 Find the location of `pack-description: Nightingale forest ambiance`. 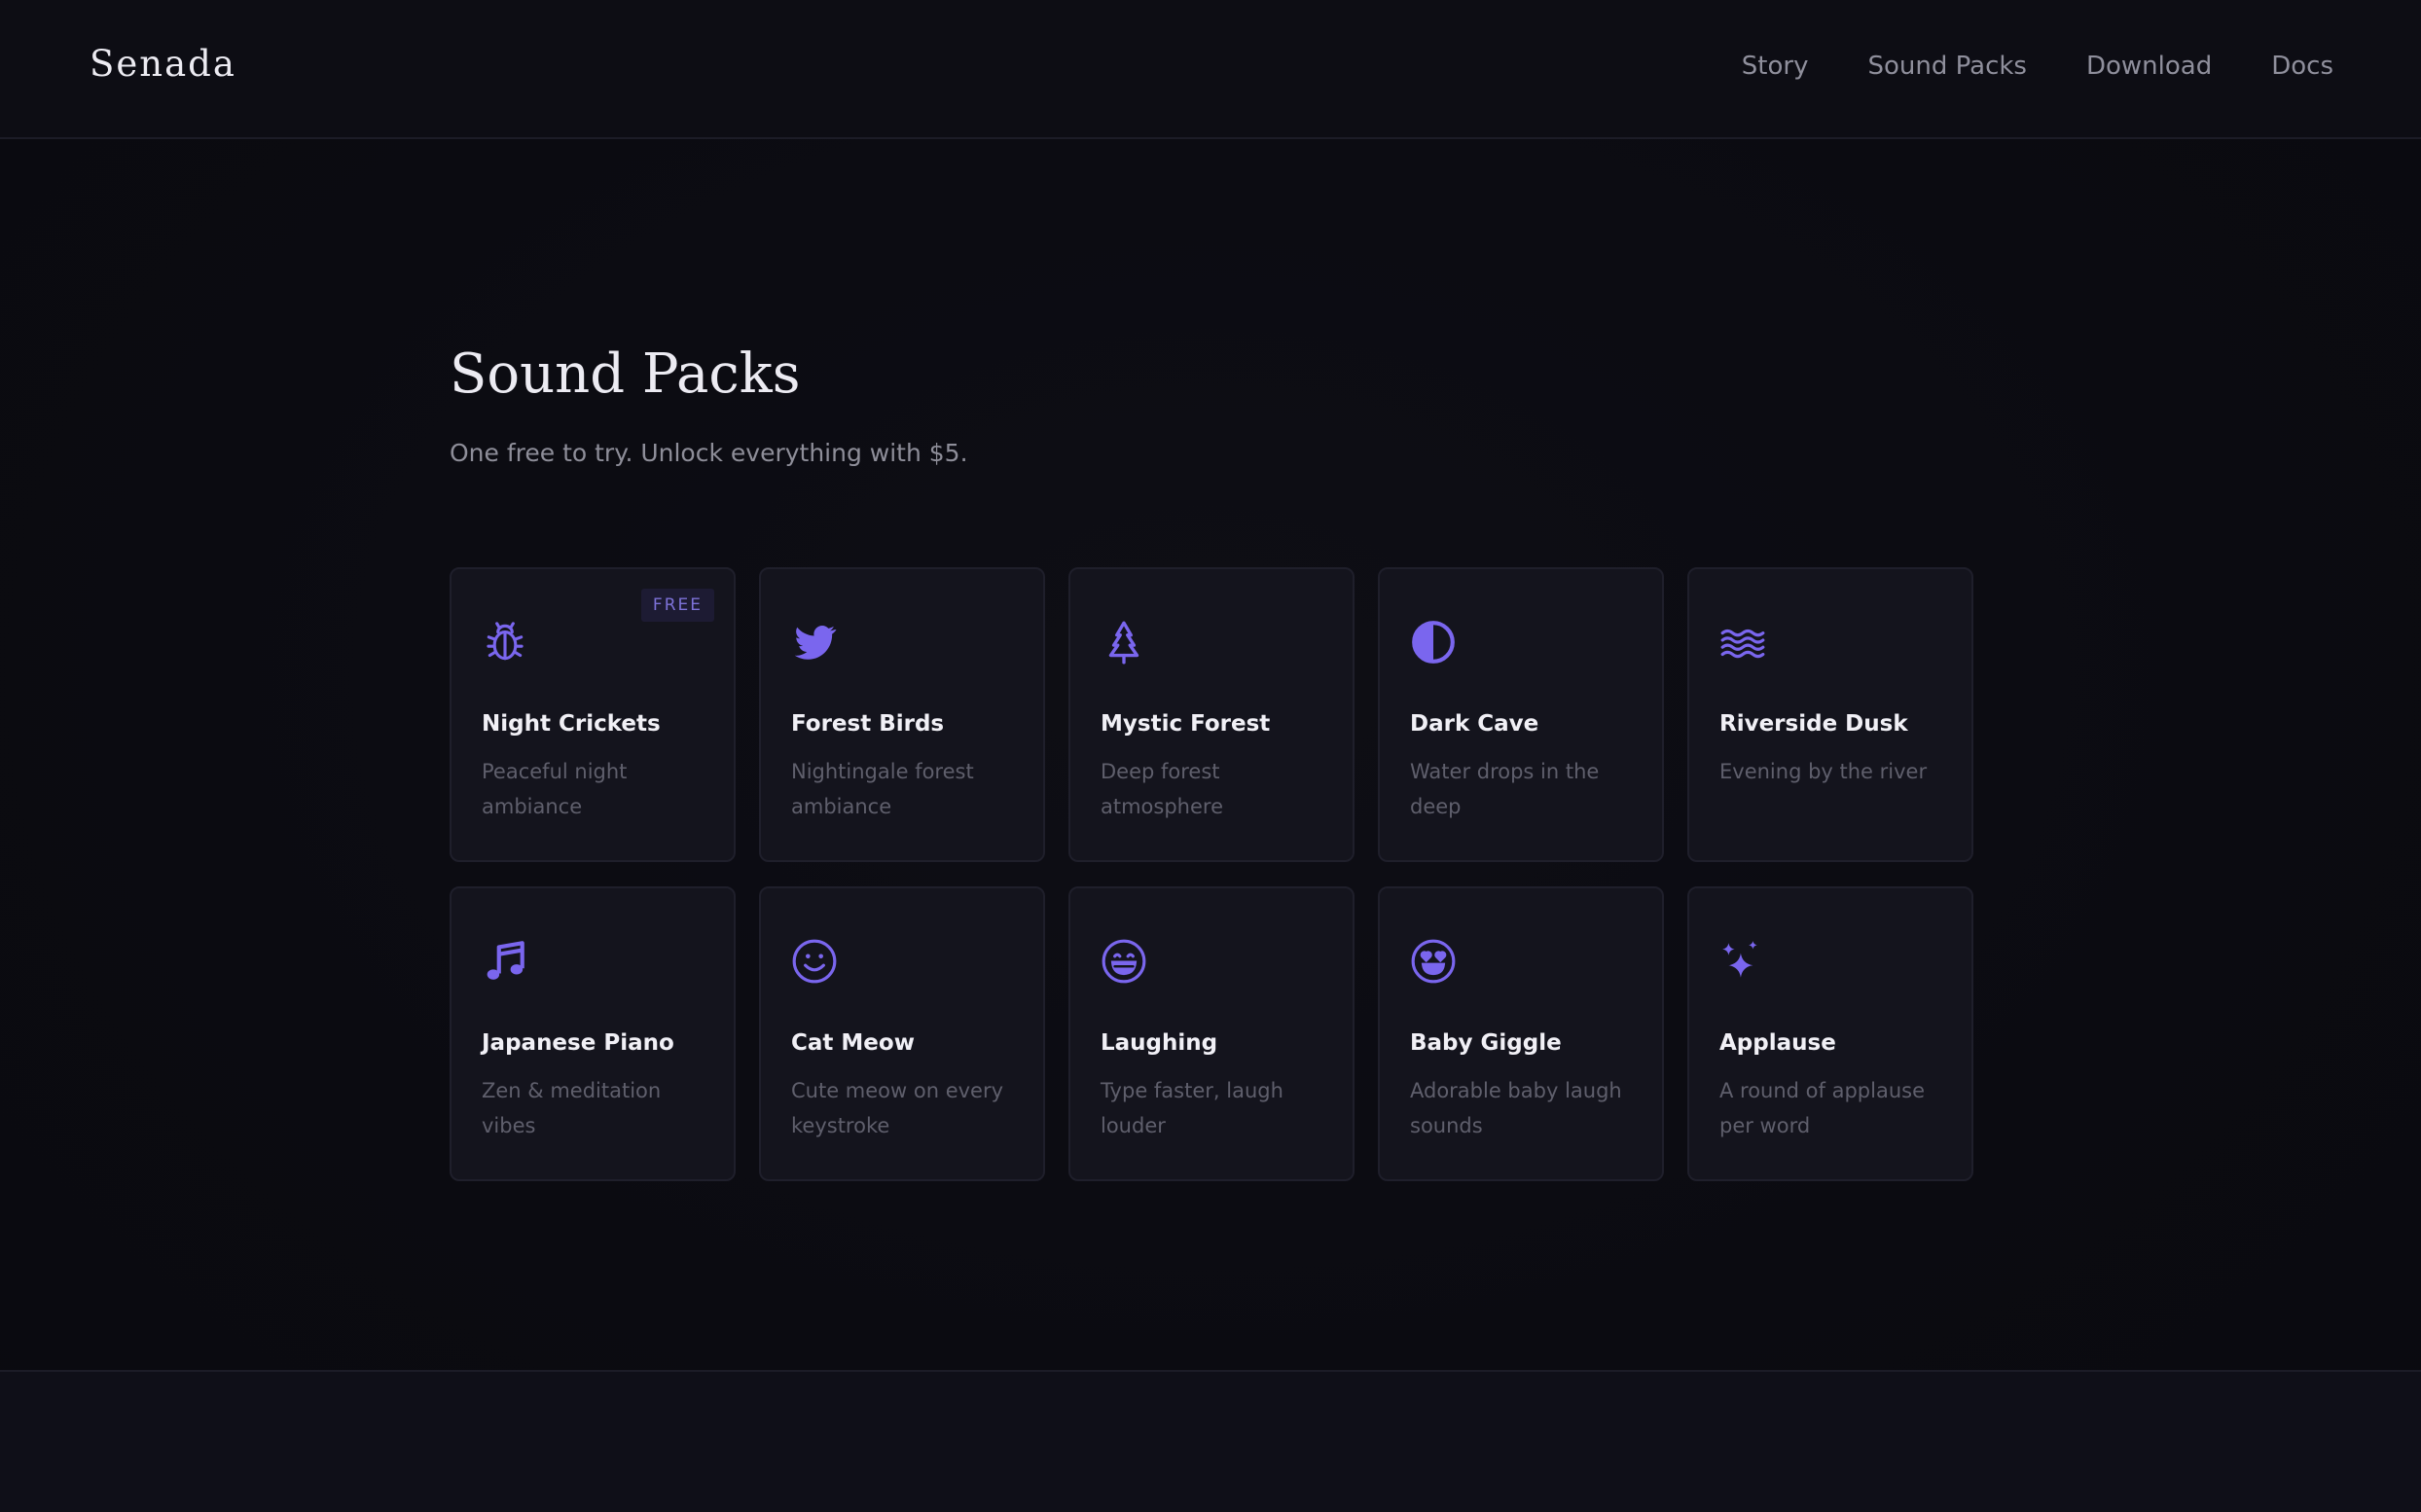

pack-description: Nightingale forest ambiance is located at coordinates (883, 789).